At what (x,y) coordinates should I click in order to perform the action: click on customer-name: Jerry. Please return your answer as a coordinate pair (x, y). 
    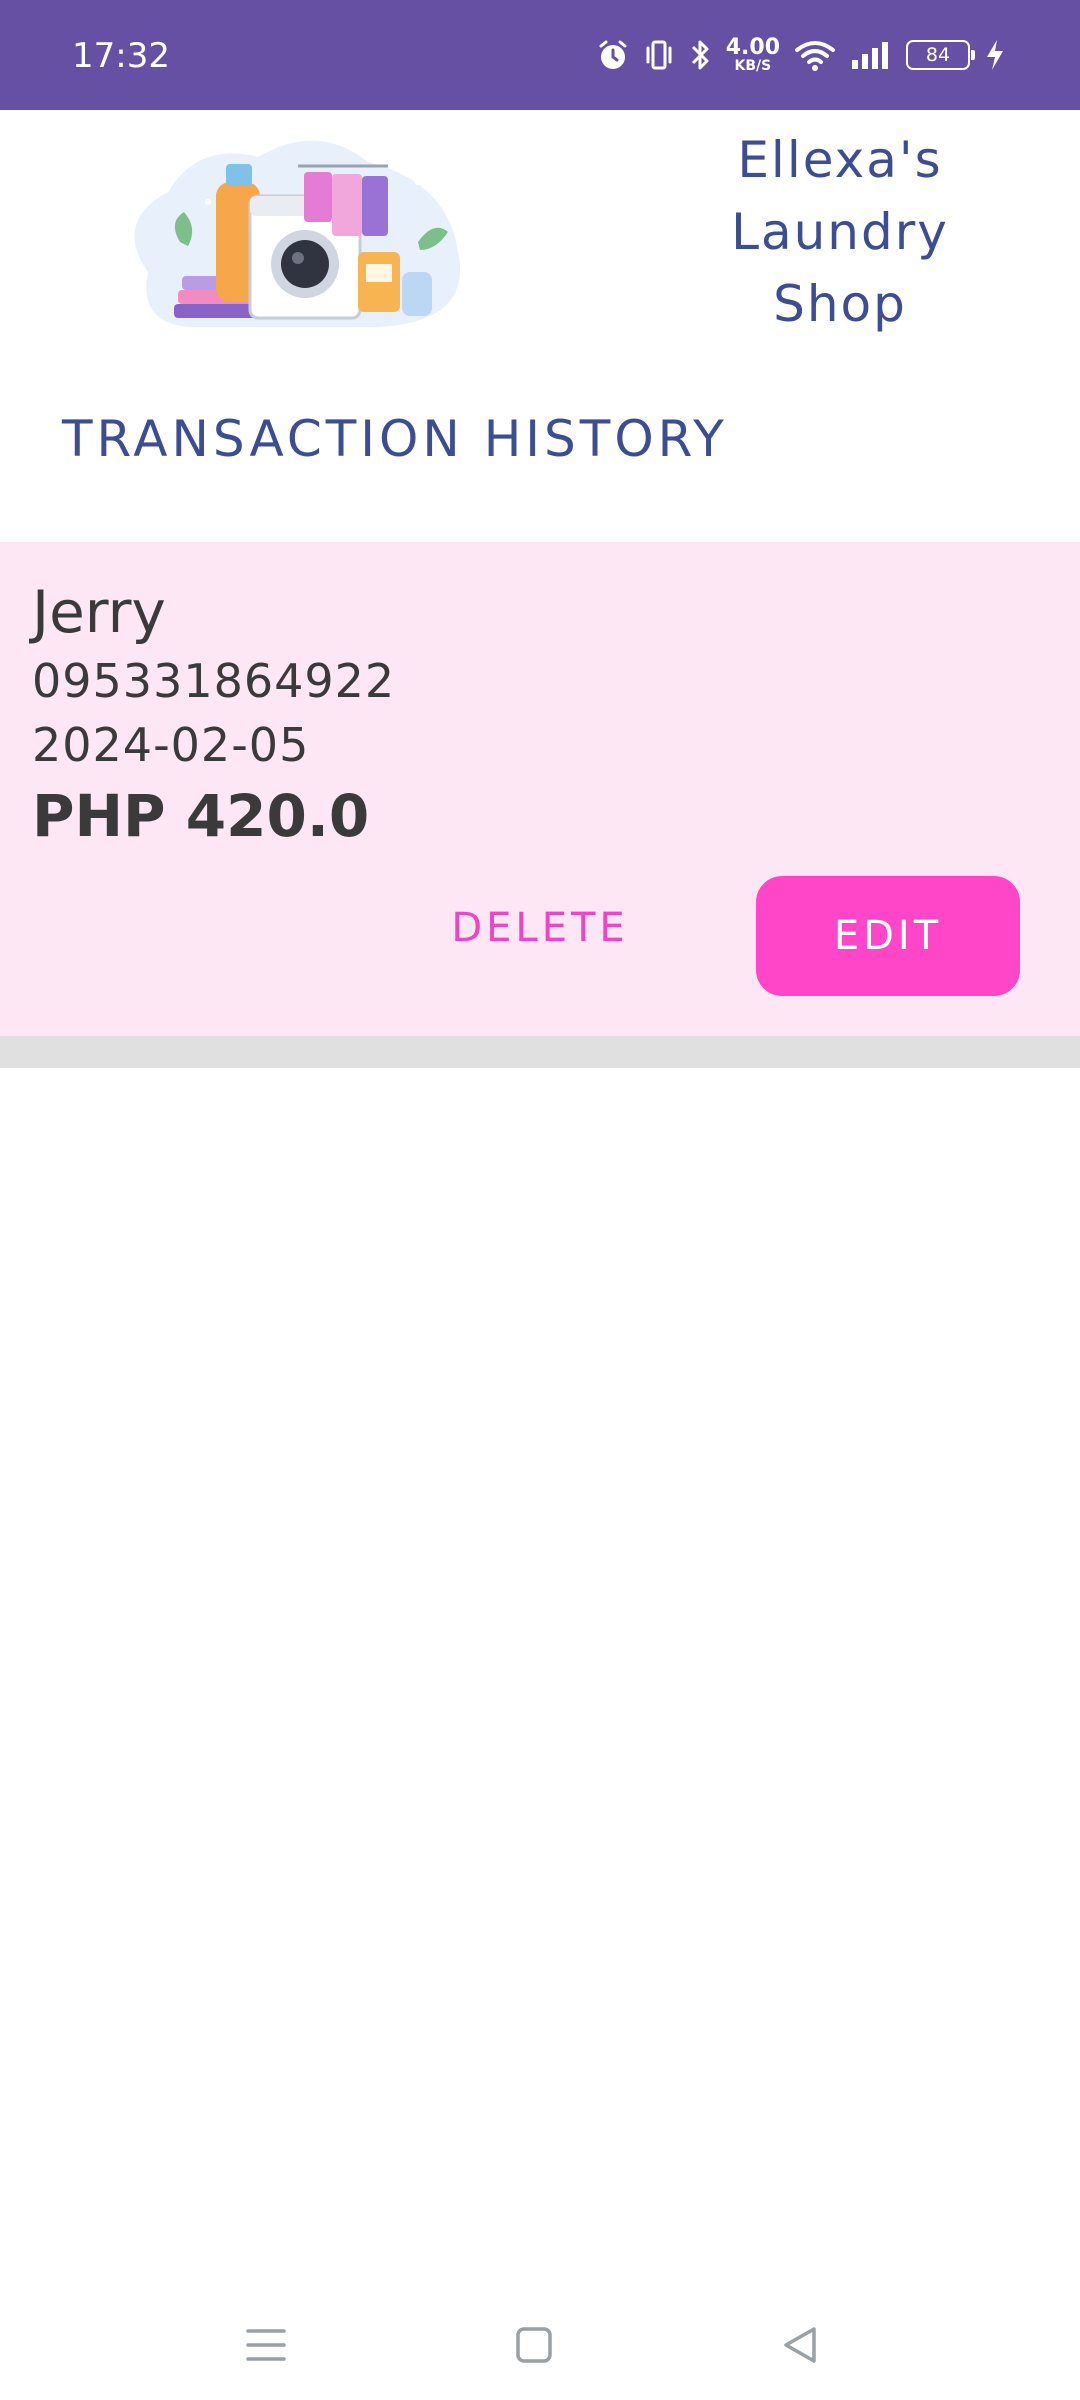
    Looking at the image, I should click on (99, 612).